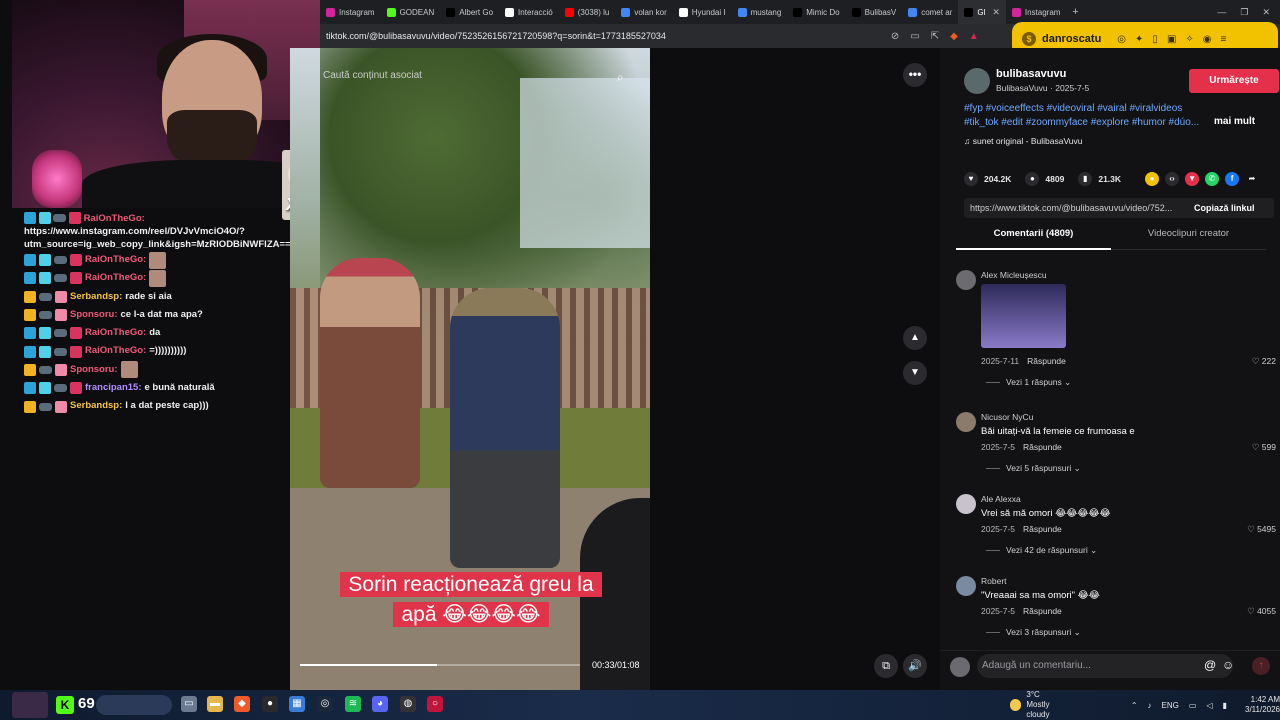 The image size is (1280, 720). I want to click on steam-icon: ◎, so click(325, 704).